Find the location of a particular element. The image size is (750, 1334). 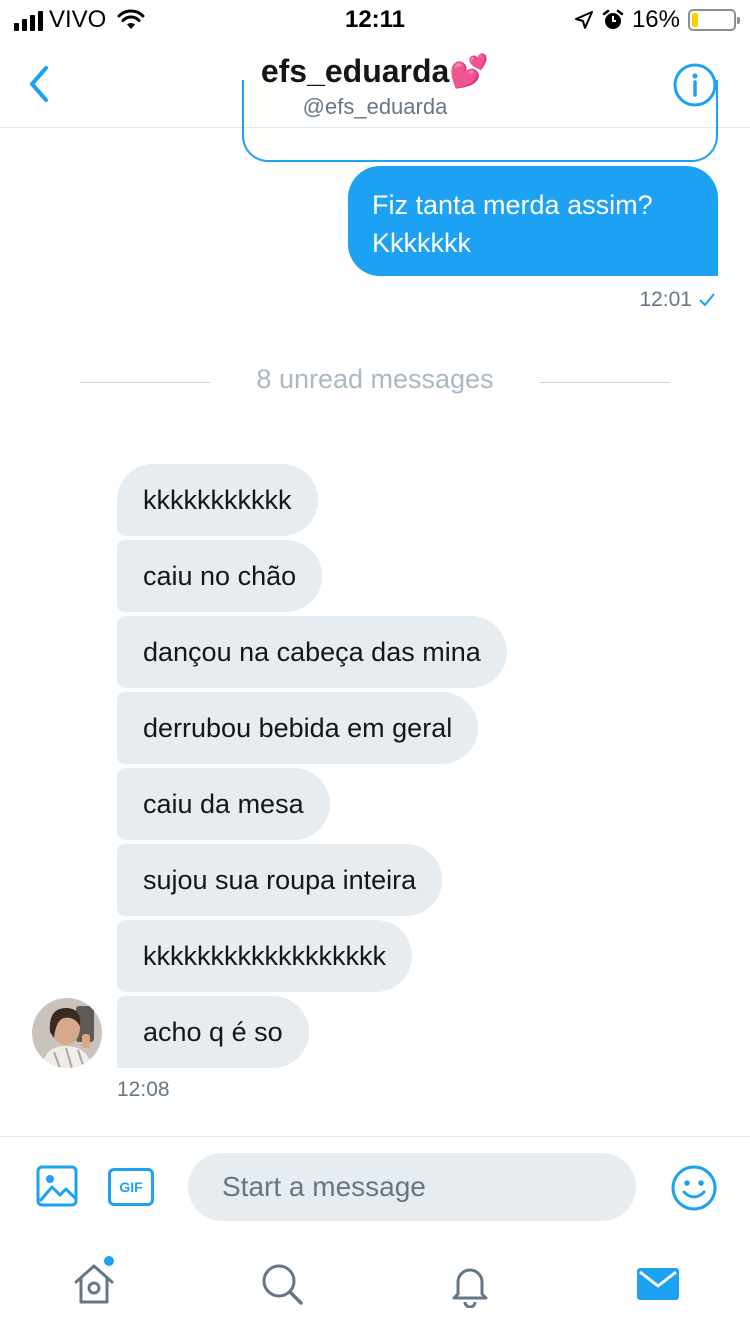

gif-label: GIF is located at coordinates (131, 1187).